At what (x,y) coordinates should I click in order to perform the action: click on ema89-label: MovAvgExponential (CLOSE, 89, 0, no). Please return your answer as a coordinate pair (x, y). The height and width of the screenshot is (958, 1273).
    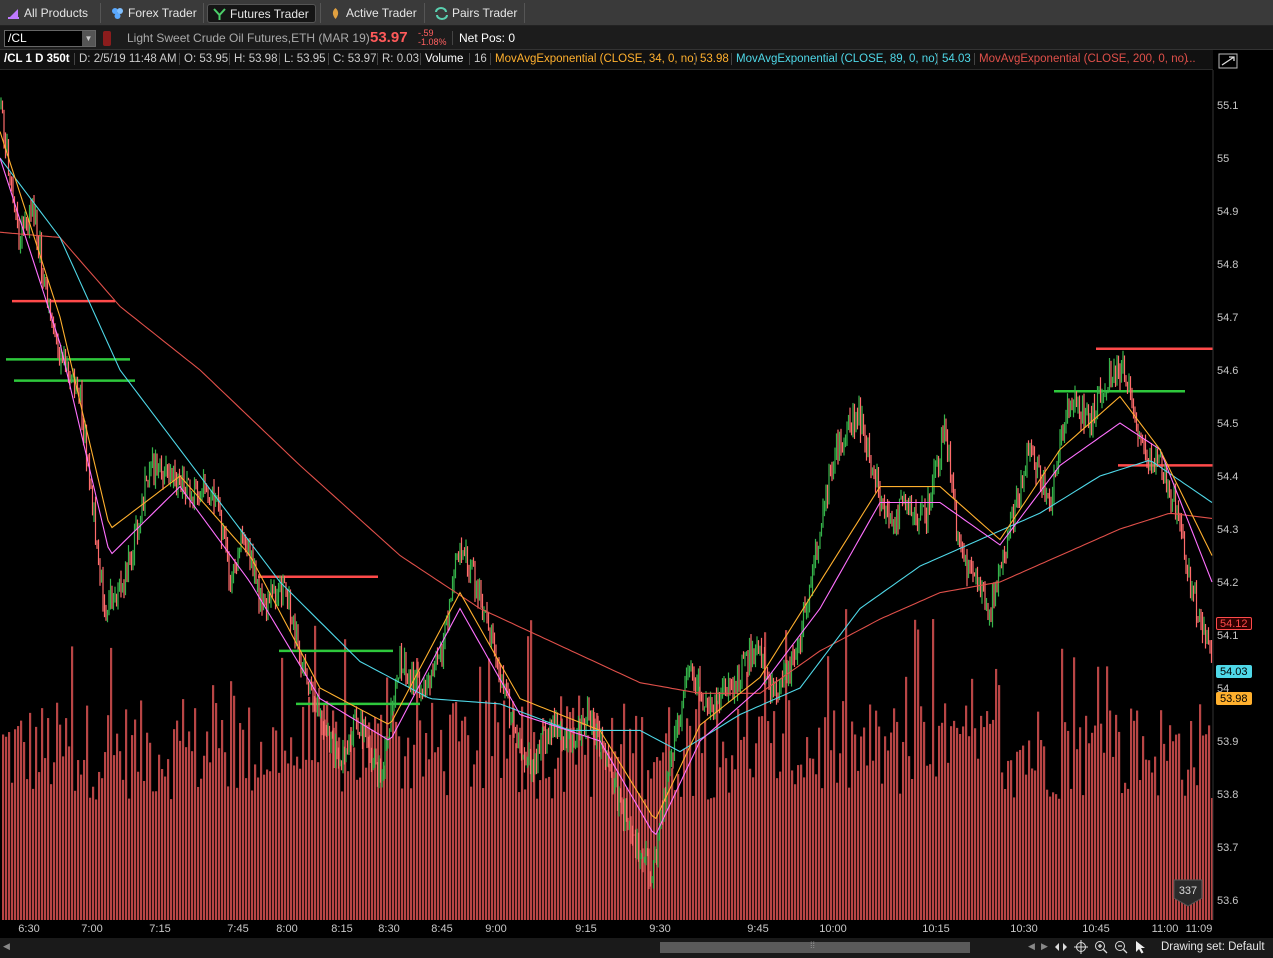
    Looking at the image, I should click on (834, 59).